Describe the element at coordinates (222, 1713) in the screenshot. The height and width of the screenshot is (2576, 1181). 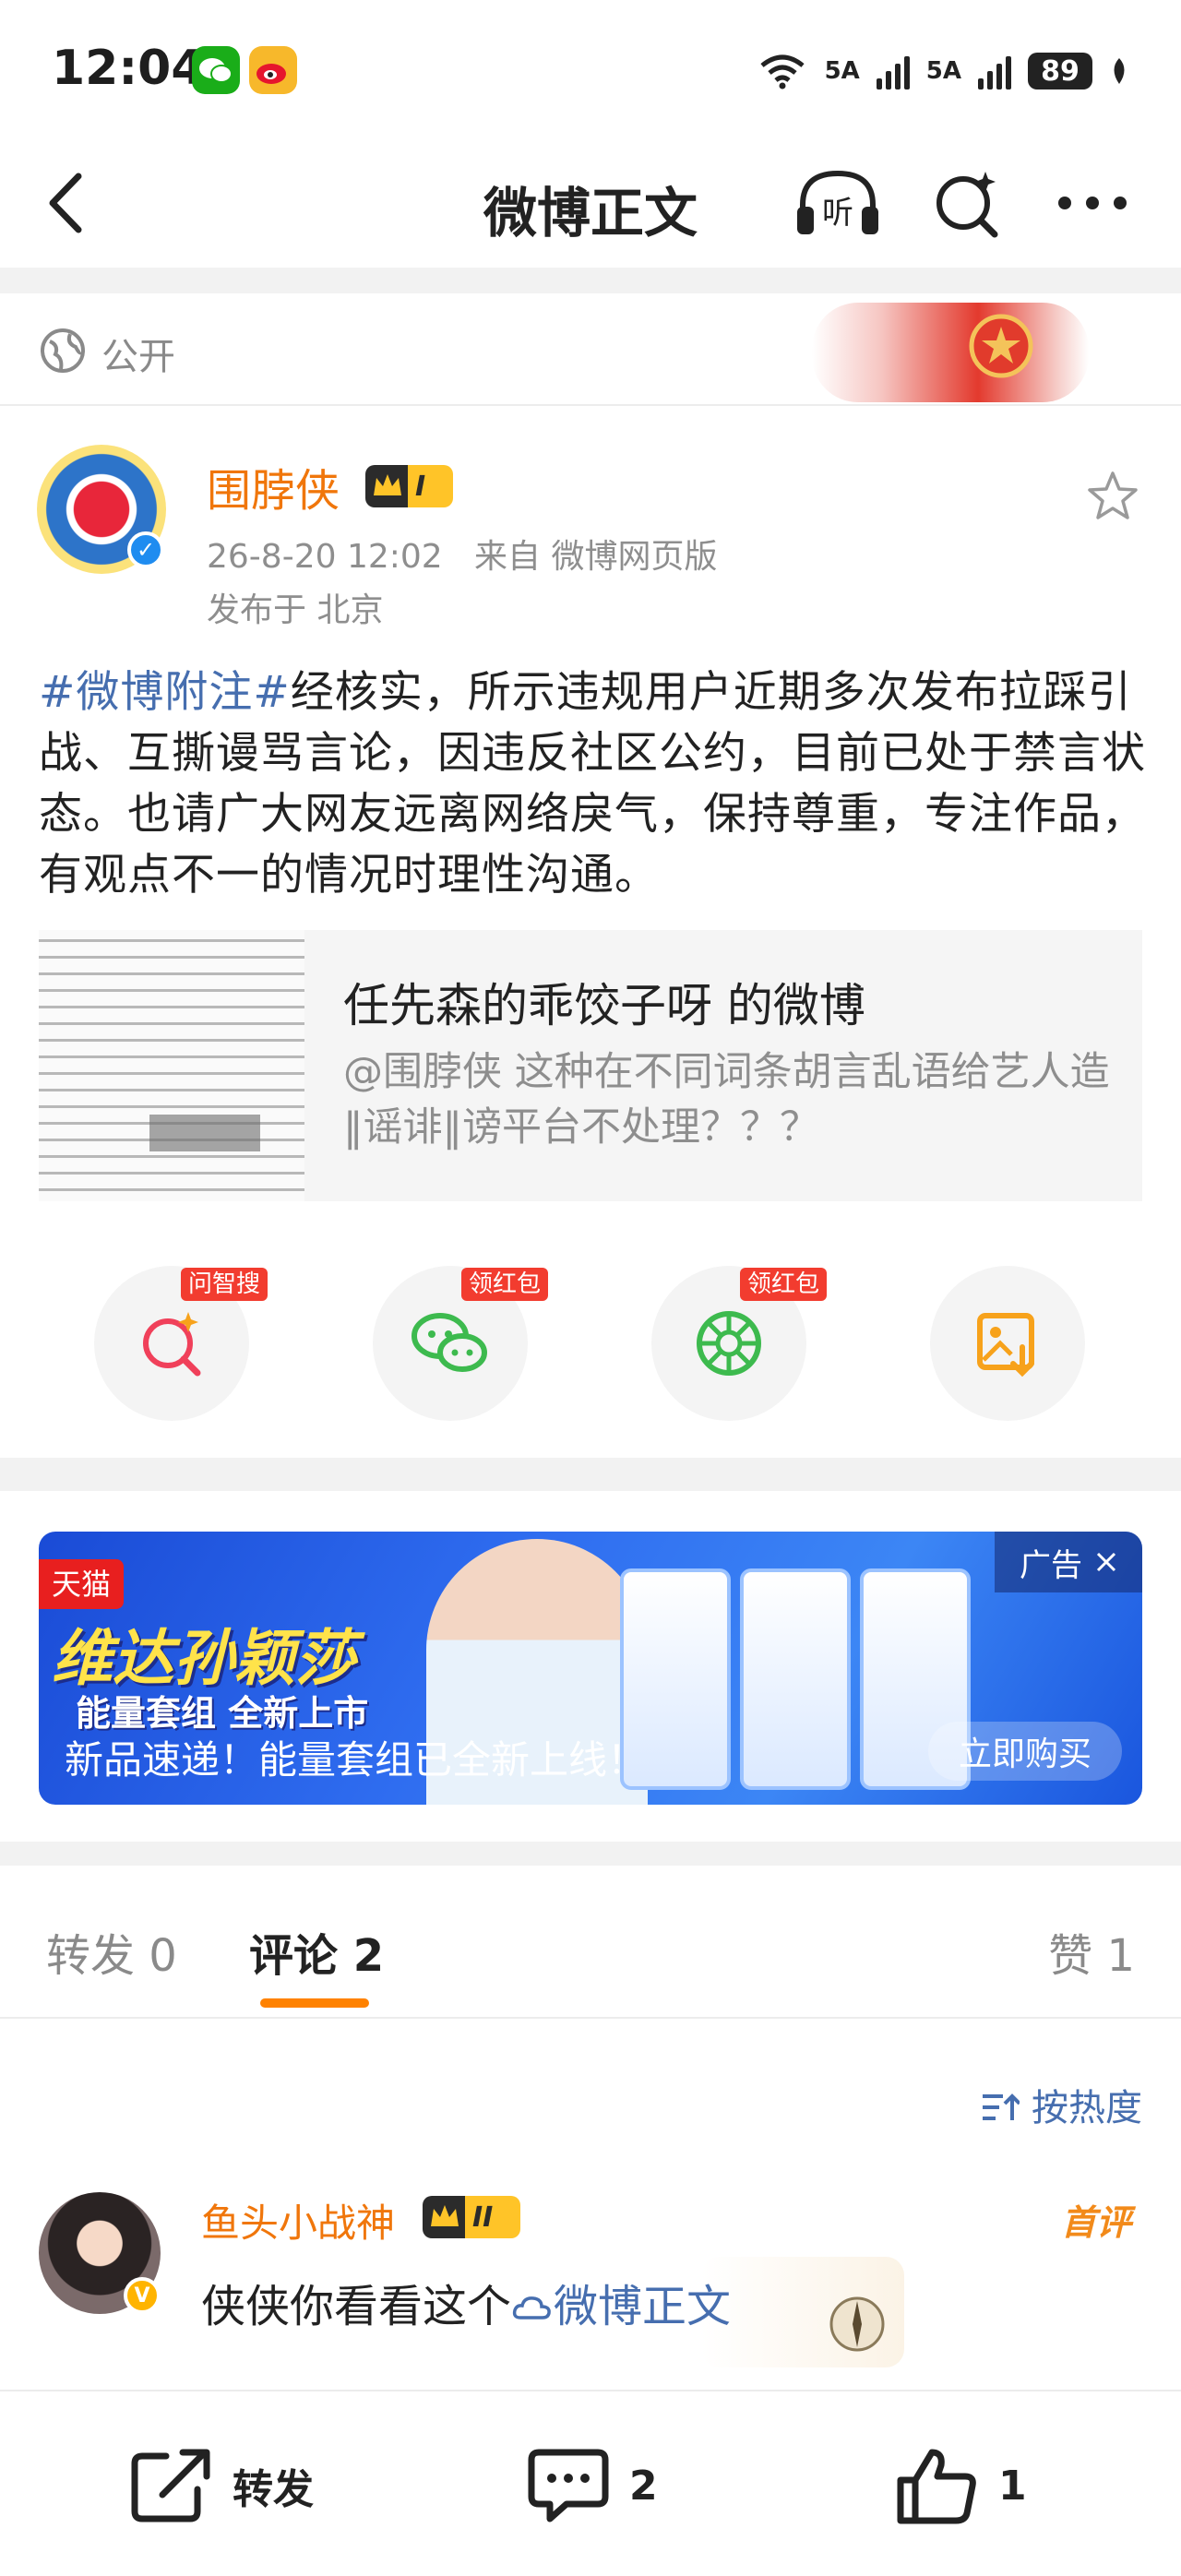
I see `ad-subhead: 能量套组 全新上市` at that location.